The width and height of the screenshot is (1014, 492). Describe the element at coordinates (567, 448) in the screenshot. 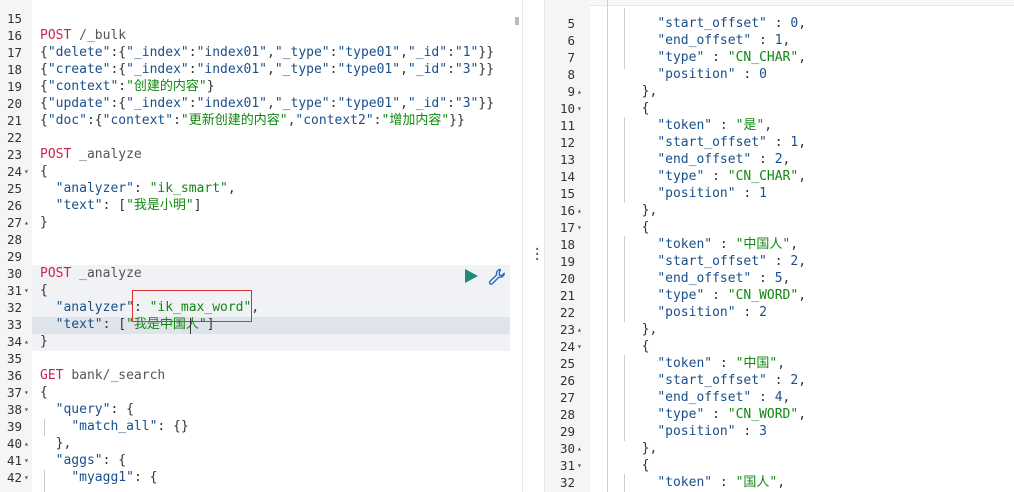

I see `line-number: 30` at that location.